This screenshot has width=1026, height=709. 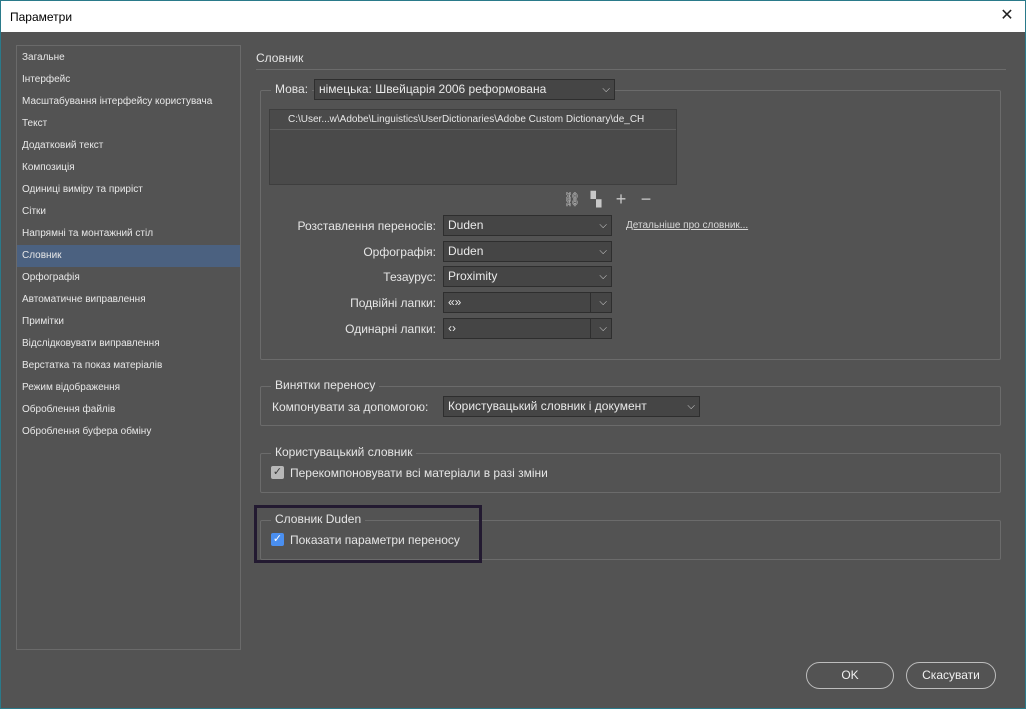 I want to click on sidebar-item-grids: Сітки, so click(x=128, y=212).